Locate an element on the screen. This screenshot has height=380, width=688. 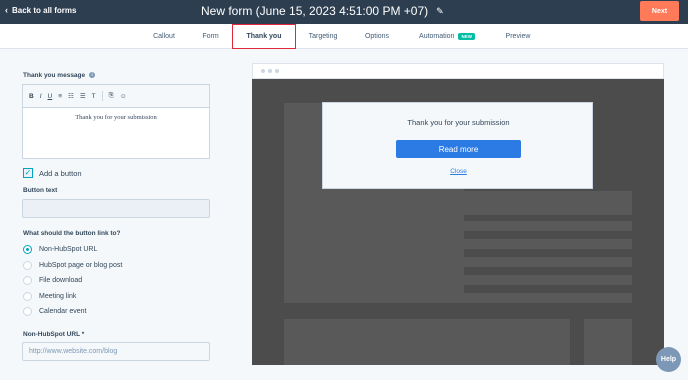
radio-non-hubspot-url: Non-HubSpot URL is located at coordinates (60, 249).